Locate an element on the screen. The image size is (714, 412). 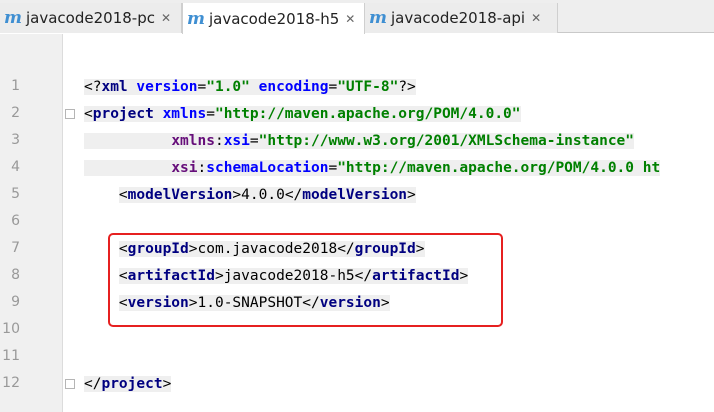
closing-tag-name: project is located at coordinates (132, 384).